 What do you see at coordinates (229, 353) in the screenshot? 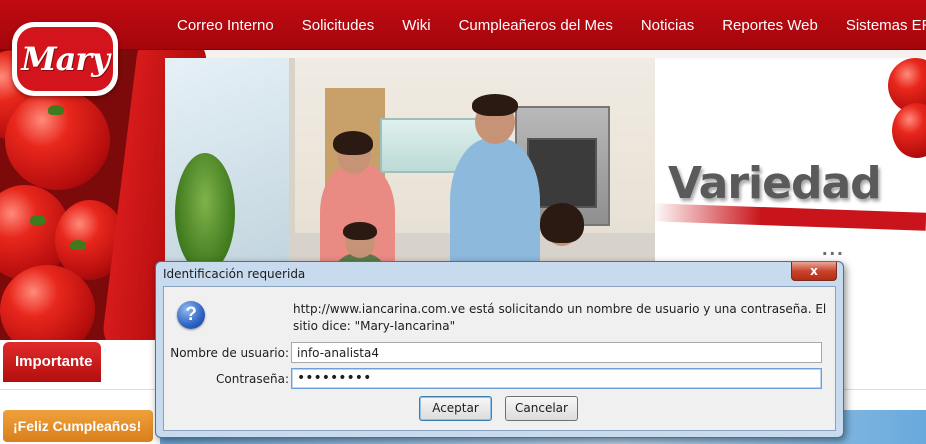
I see `username-label: Nombre de usuario:` at bounding box center [229, 353].